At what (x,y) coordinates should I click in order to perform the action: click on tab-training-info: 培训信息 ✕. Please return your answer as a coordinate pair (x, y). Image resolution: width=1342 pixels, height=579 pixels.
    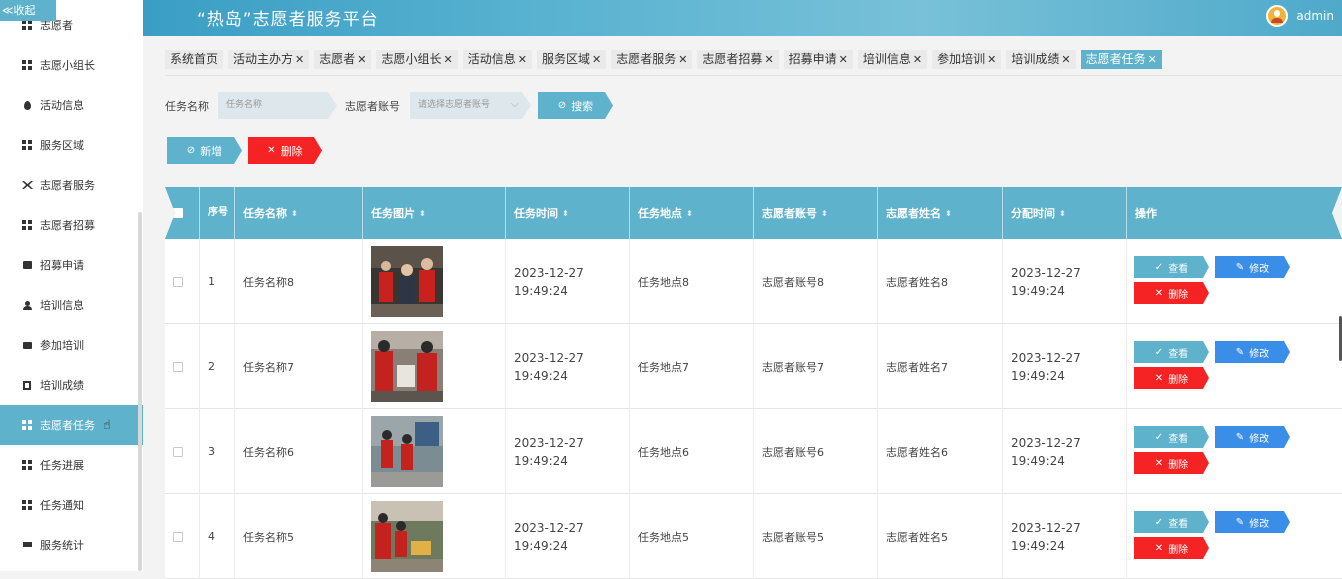
    Looking at the image, I should click on (892, 59).